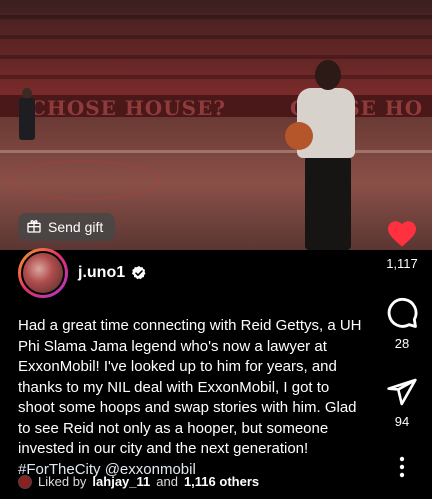 This screenshot has width=432, height=499. What do you see at coordinates (62, 481) in the screenshot?
I see `liked-by-prefix: Liked by` at bounding box center [62, 481].